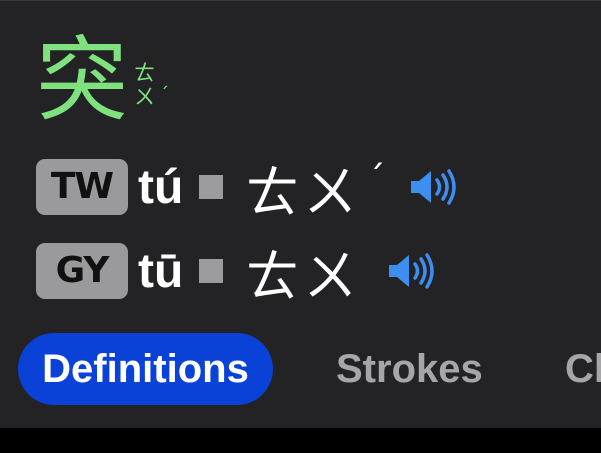 This screenshot has height=453, width=601. What do you see at coordinates (583, 369) in the screenshot?
I see `tab-partial: Cl` at bounding box center [583, 369].